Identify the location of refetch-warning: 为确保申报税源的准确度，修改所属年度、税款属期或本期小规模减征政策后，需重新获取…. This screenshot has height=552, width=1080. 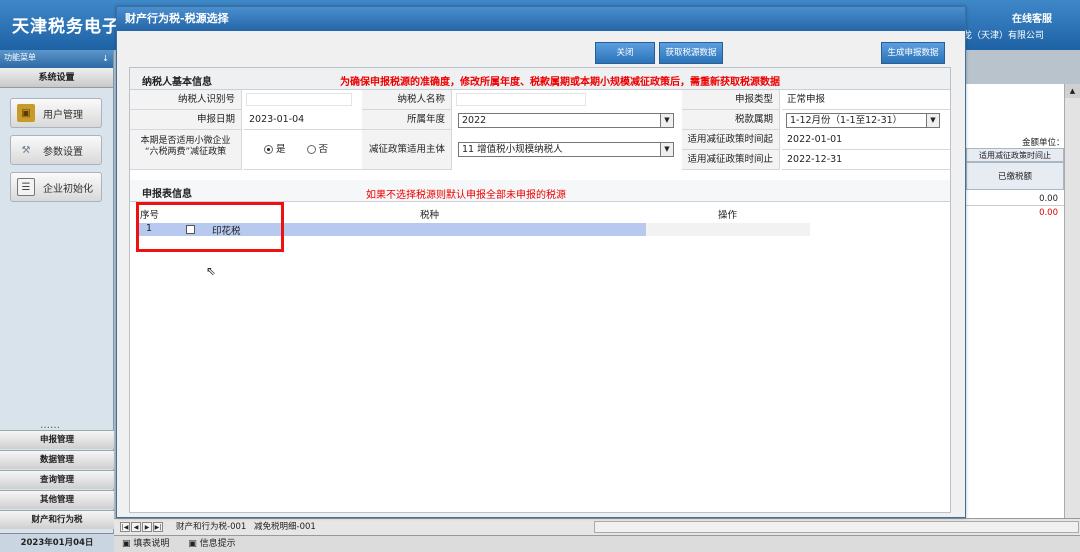
(560, 82).